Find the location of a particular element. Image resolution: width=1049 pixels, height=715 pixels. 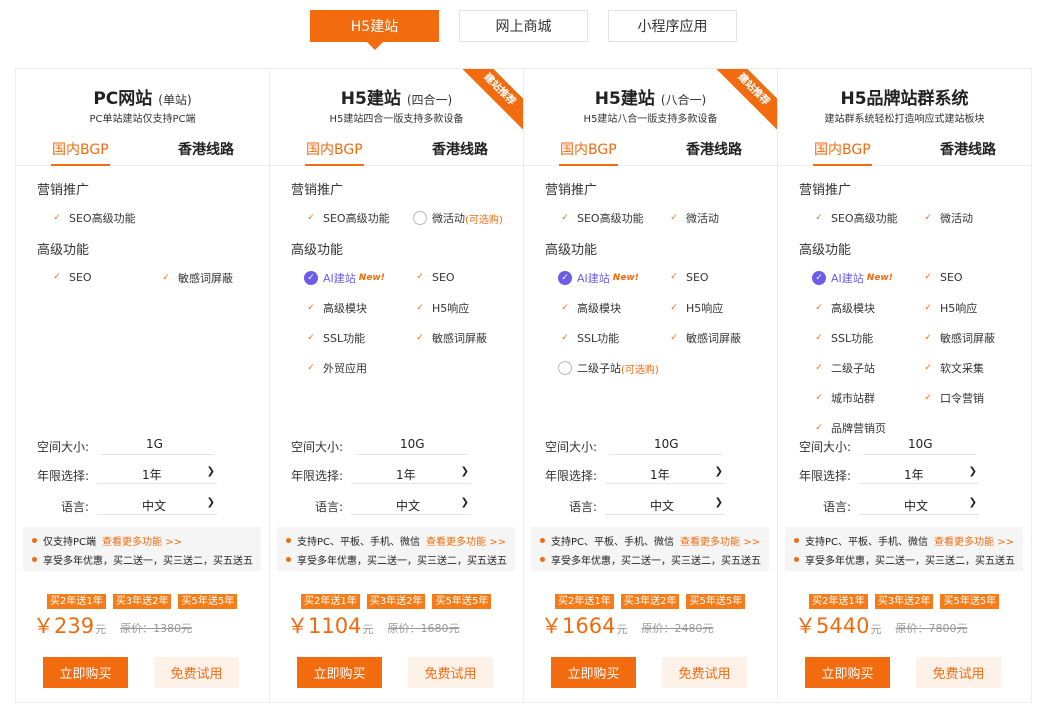

card-description: 建站群系统轻松打造响应式建站板块 is located at coordinates (904, 119).